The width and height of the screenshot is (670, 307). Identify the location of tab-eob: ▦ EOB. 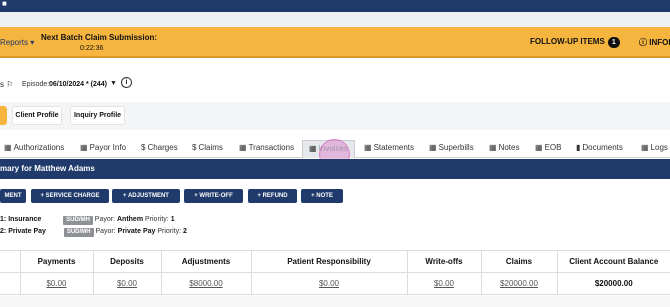
(548, 149).